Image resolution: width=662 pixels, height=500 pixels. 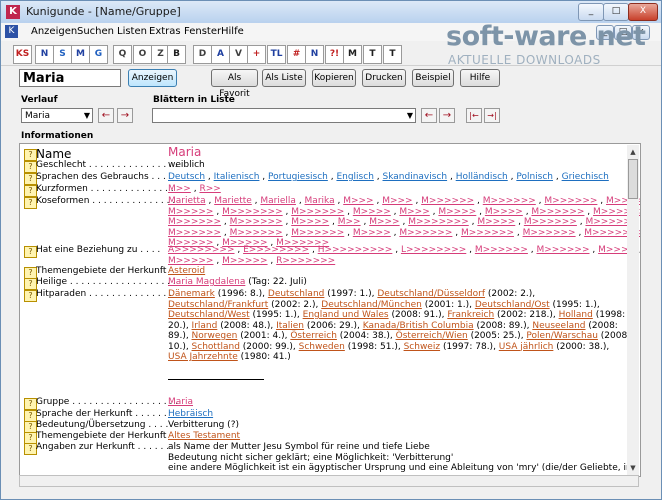 I want to click on value-link: Maria, so click(x=180, y=402).